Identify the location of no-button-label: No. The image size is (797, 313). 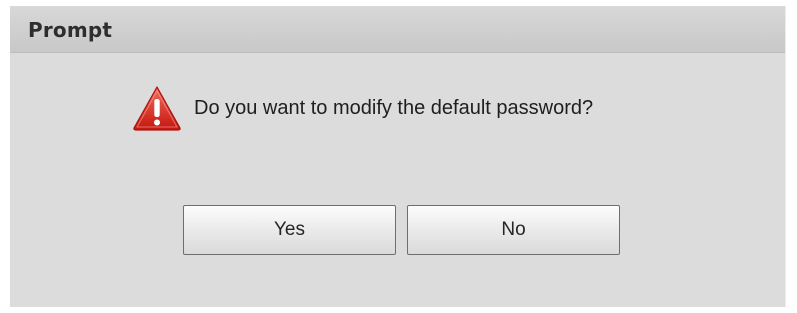
(513, 229).